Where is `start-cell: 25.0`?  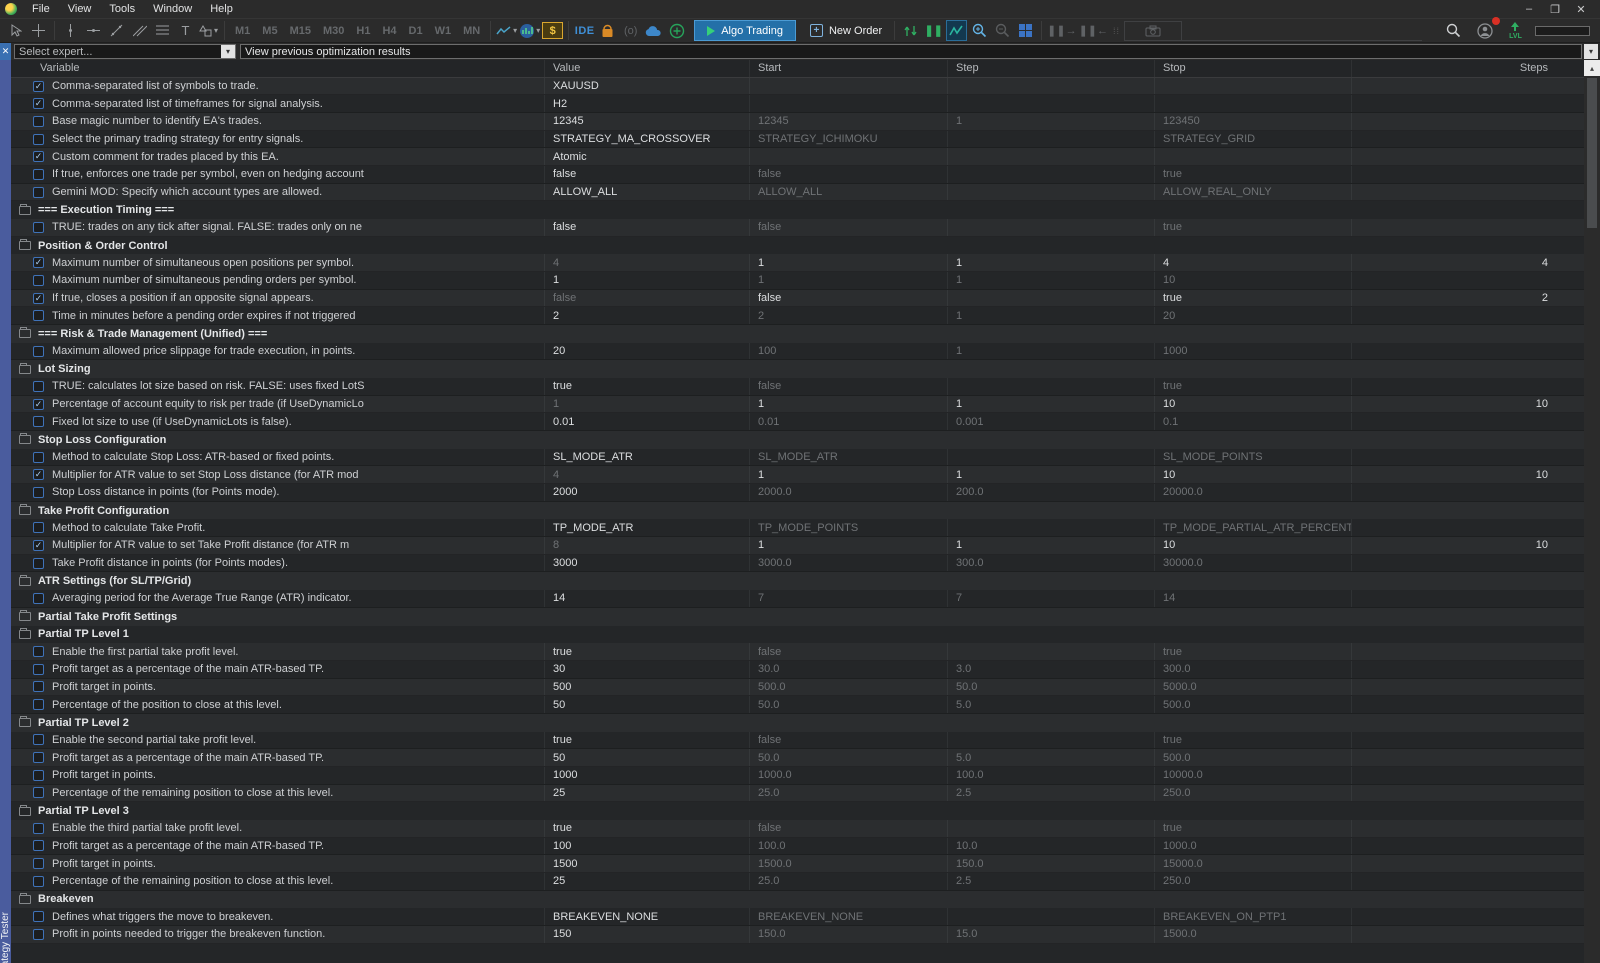 start-cell: 25.0 is located at coordinates (849, 881).